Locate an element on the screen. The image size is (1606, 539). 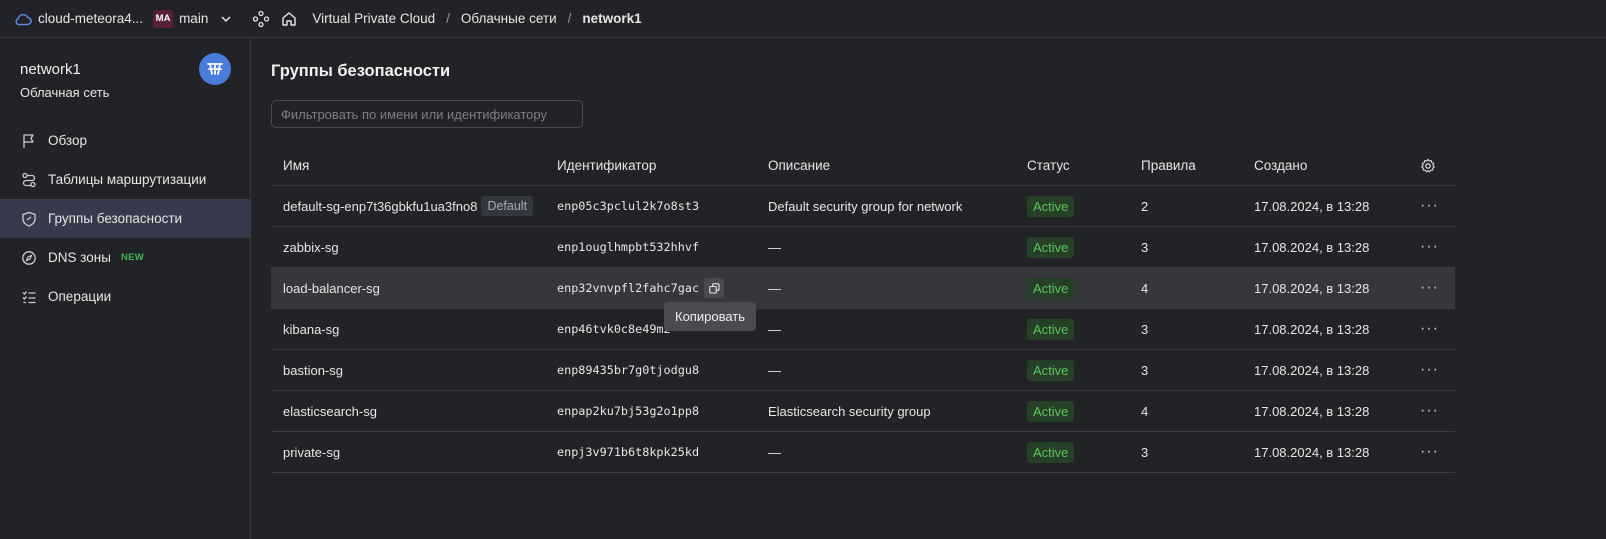
row-description: Default security group for network is located at coordinates (865, 206).